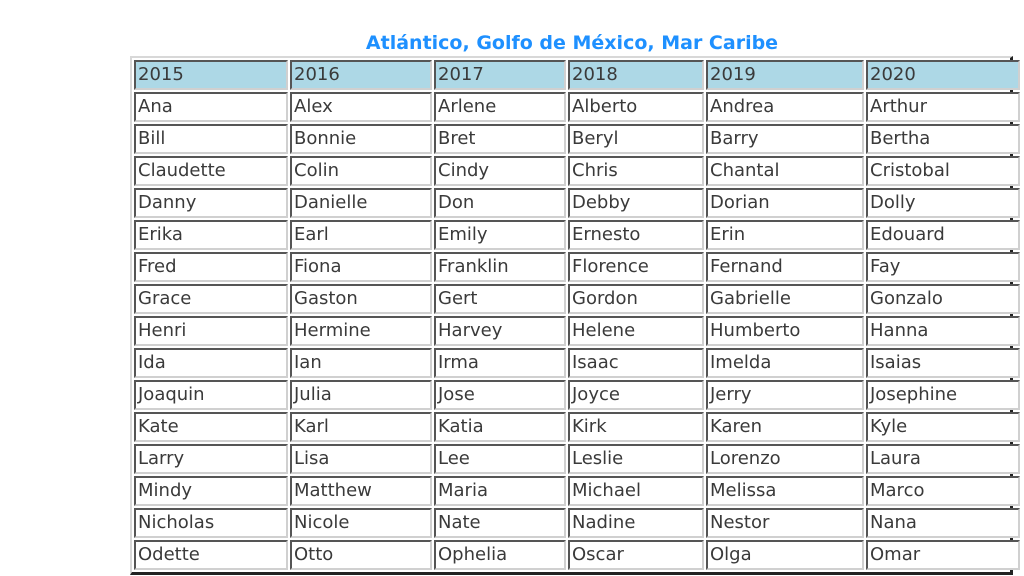 This screenshot has height=576, width=1024. Describe the element at coordinates (943, 523) in the screenshot. I see `hurricane-name-cell: Nana` at that location.